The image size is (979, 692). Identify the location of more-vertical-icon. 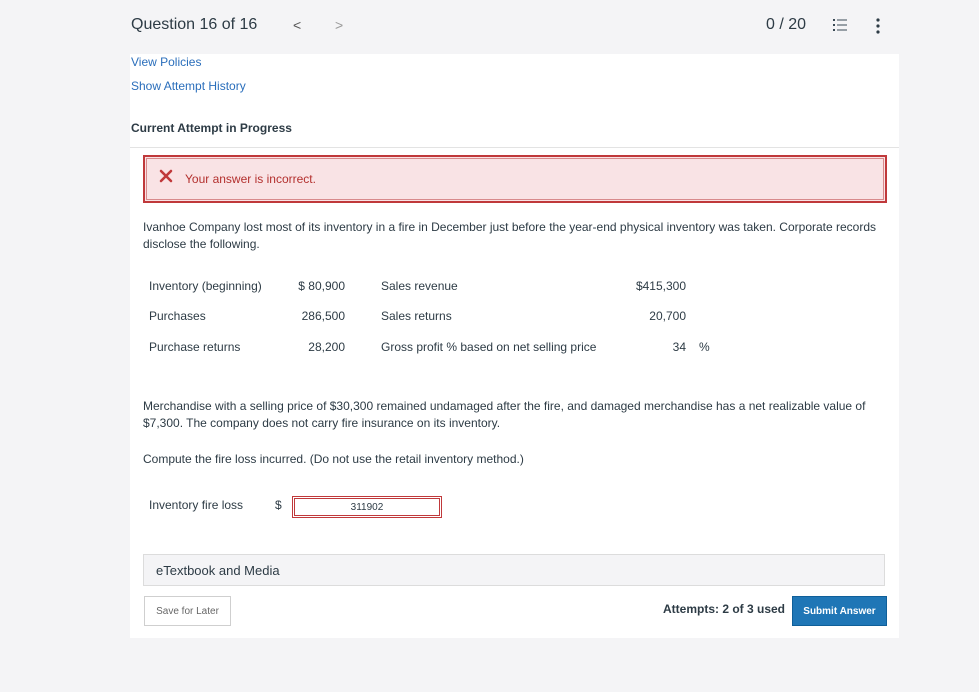
(878, 26).